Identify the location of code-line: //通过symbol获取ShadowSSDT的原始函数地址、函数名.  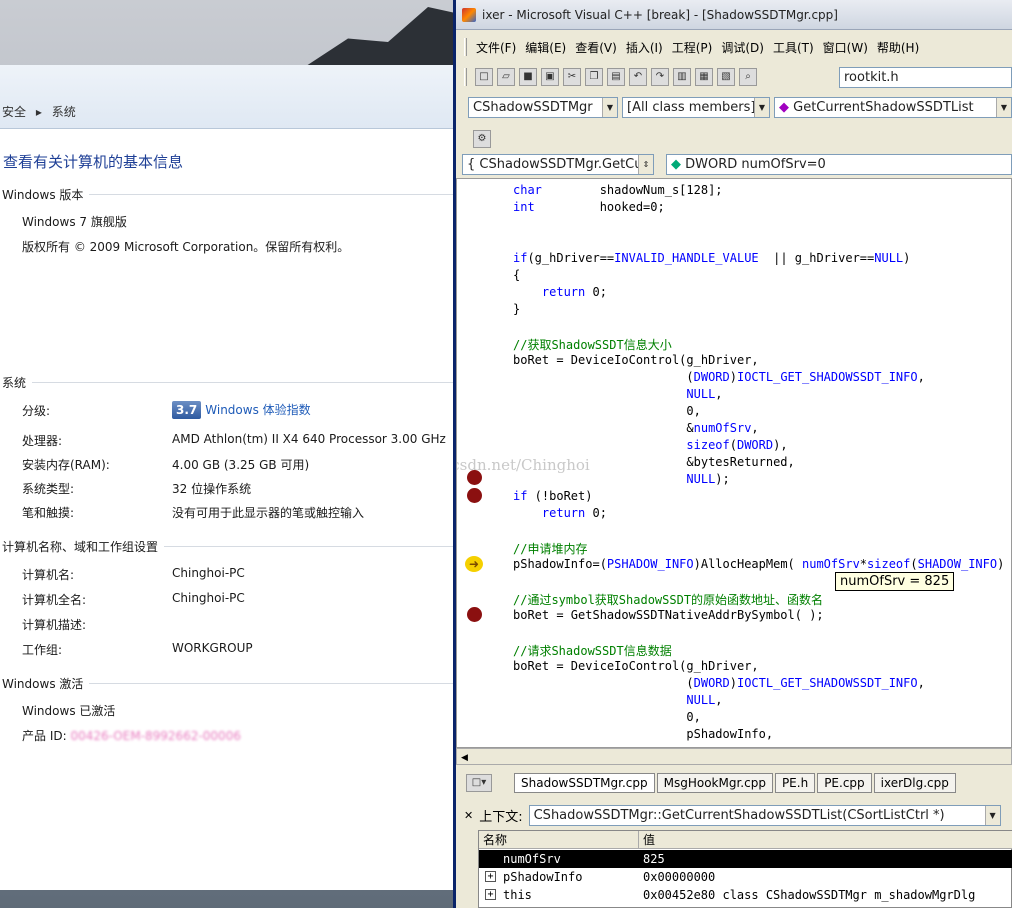
(668, 600).